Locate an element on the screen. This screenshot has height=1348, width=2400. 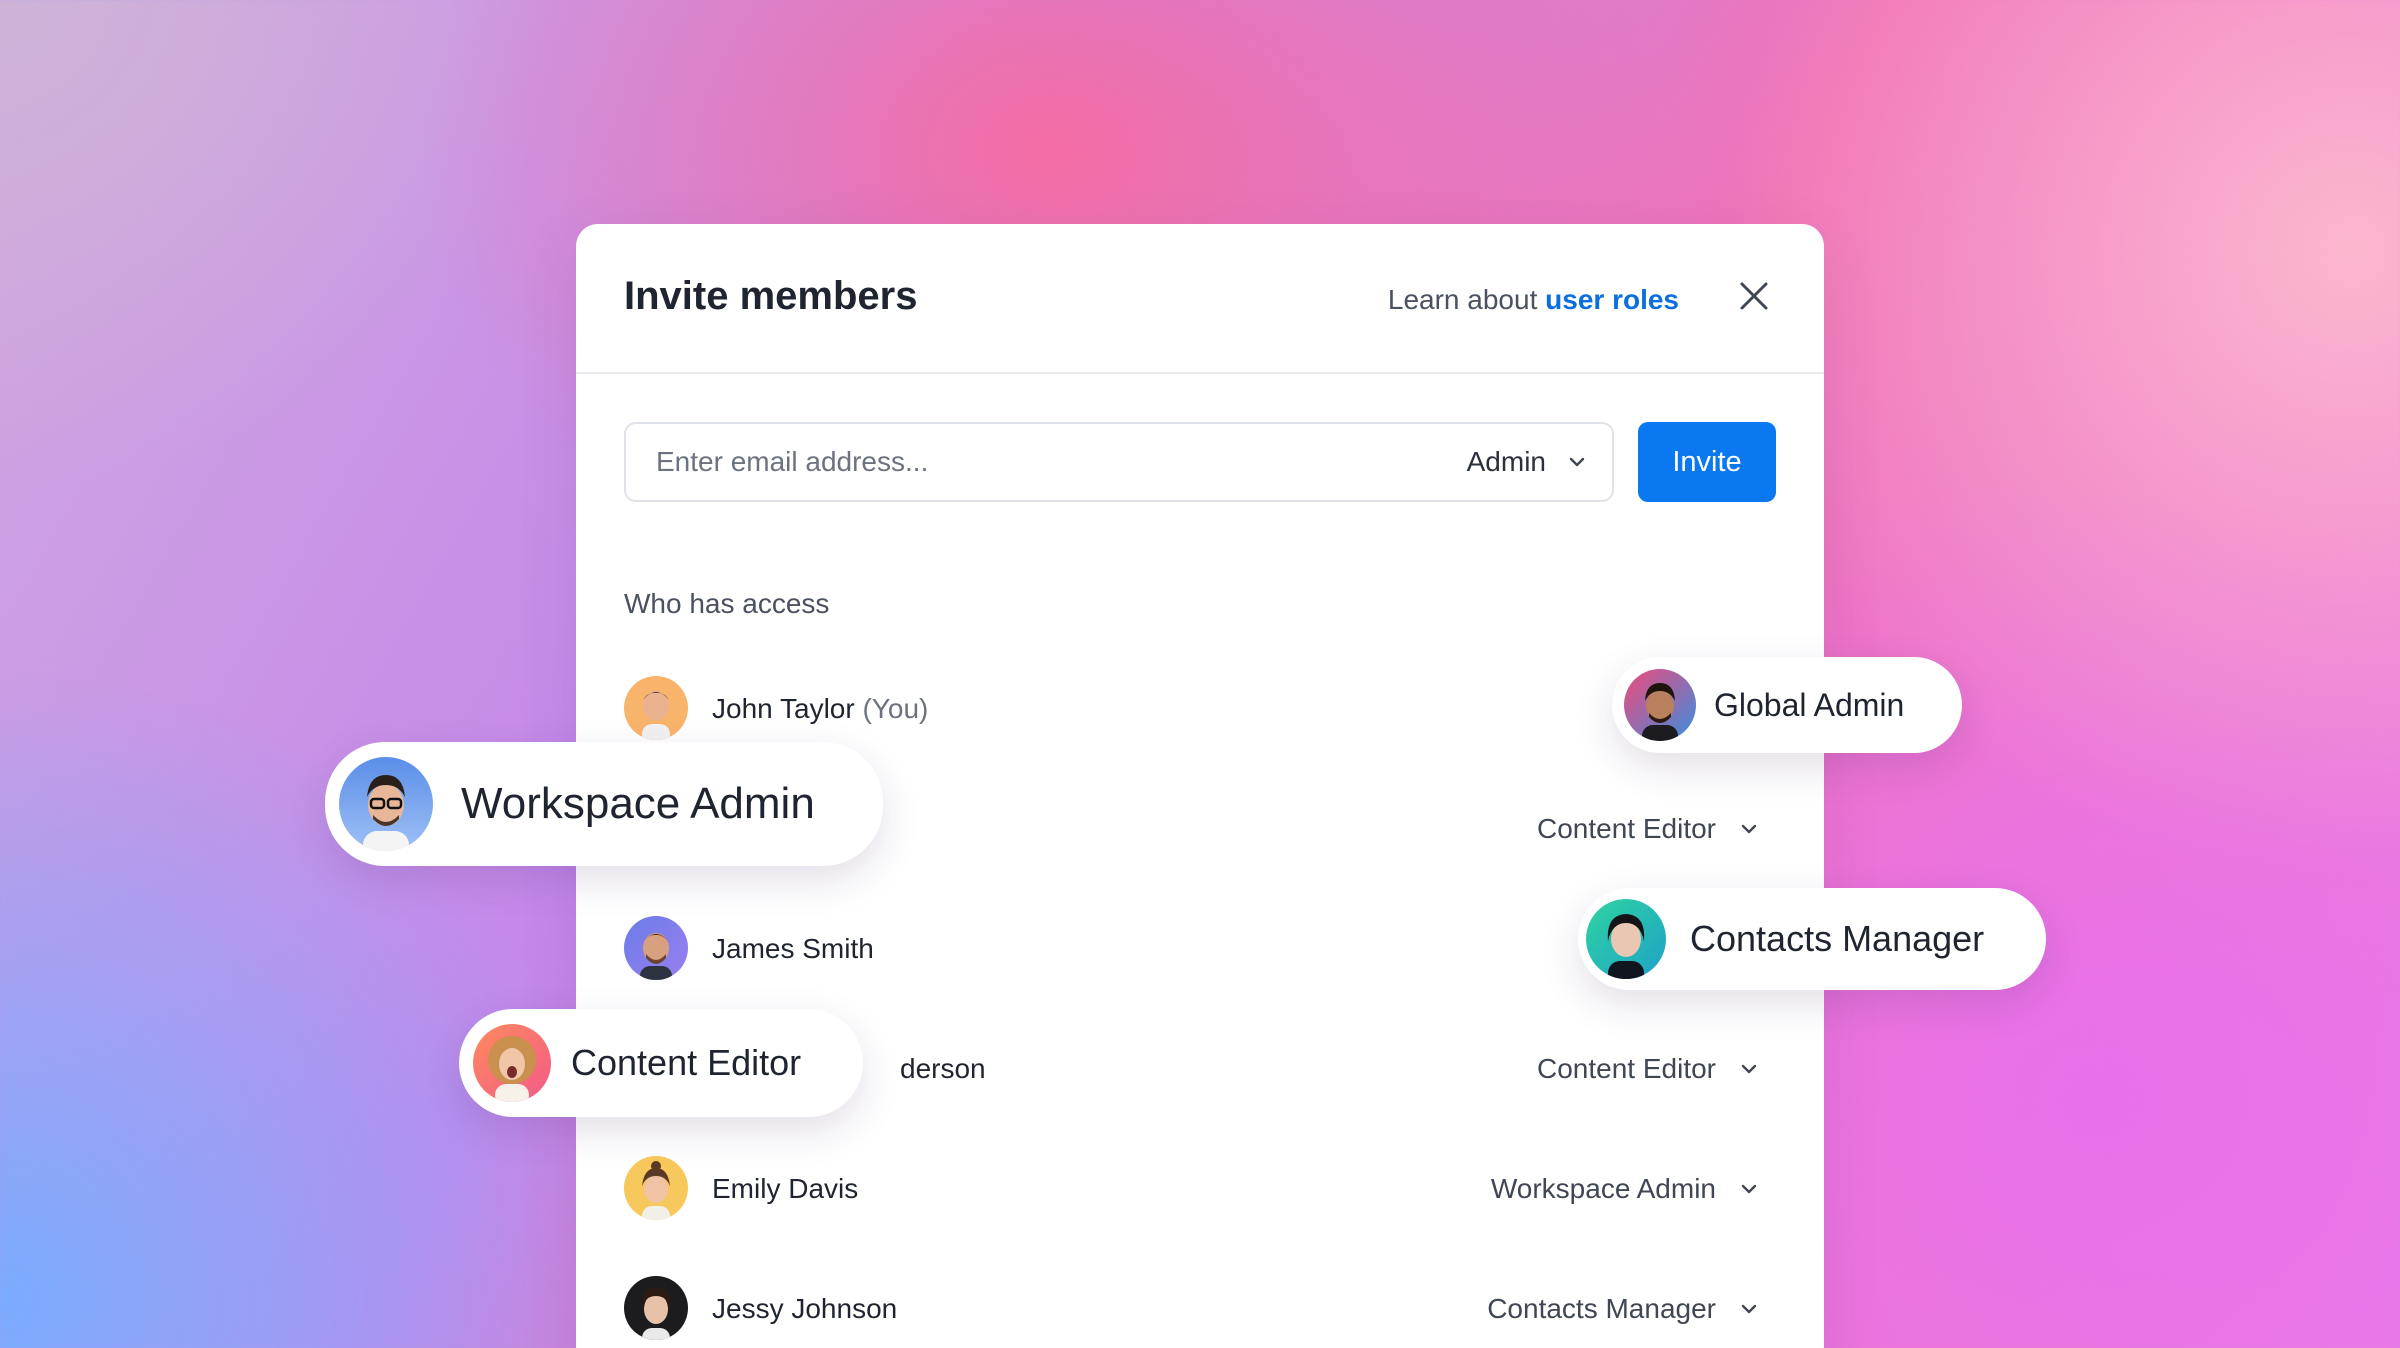
member-row: John Taylor (You) is located at coordinates (1200, 711).